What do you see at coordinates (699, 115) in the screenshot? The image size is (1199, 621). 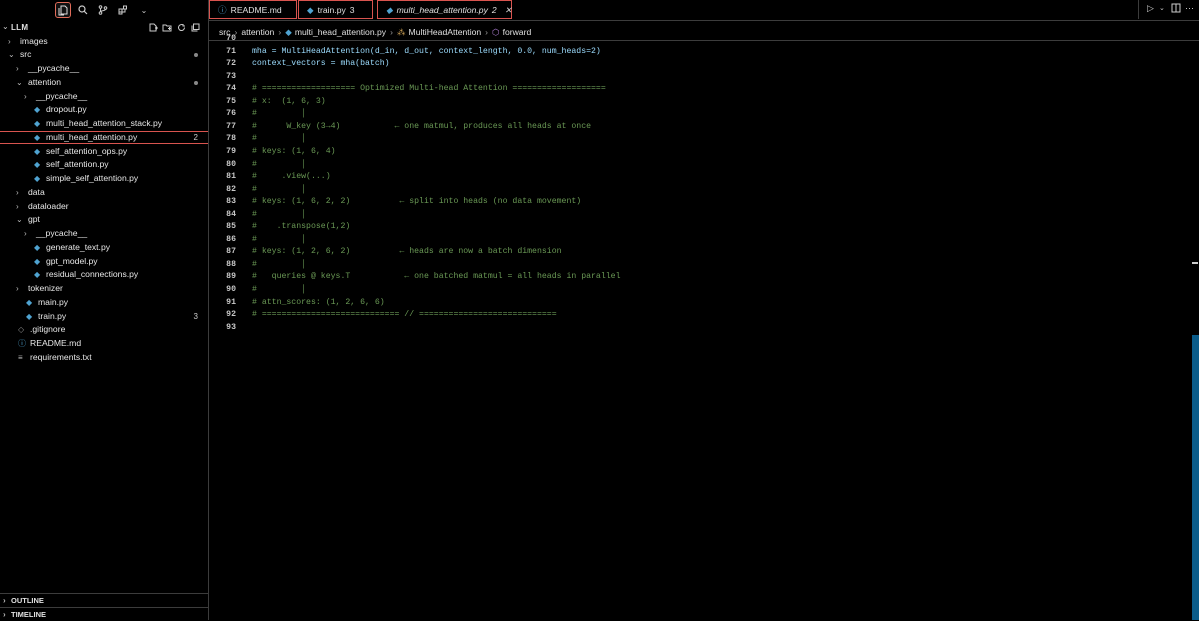 I see `code-line: 76 # │` at bounding box center [699, 115].